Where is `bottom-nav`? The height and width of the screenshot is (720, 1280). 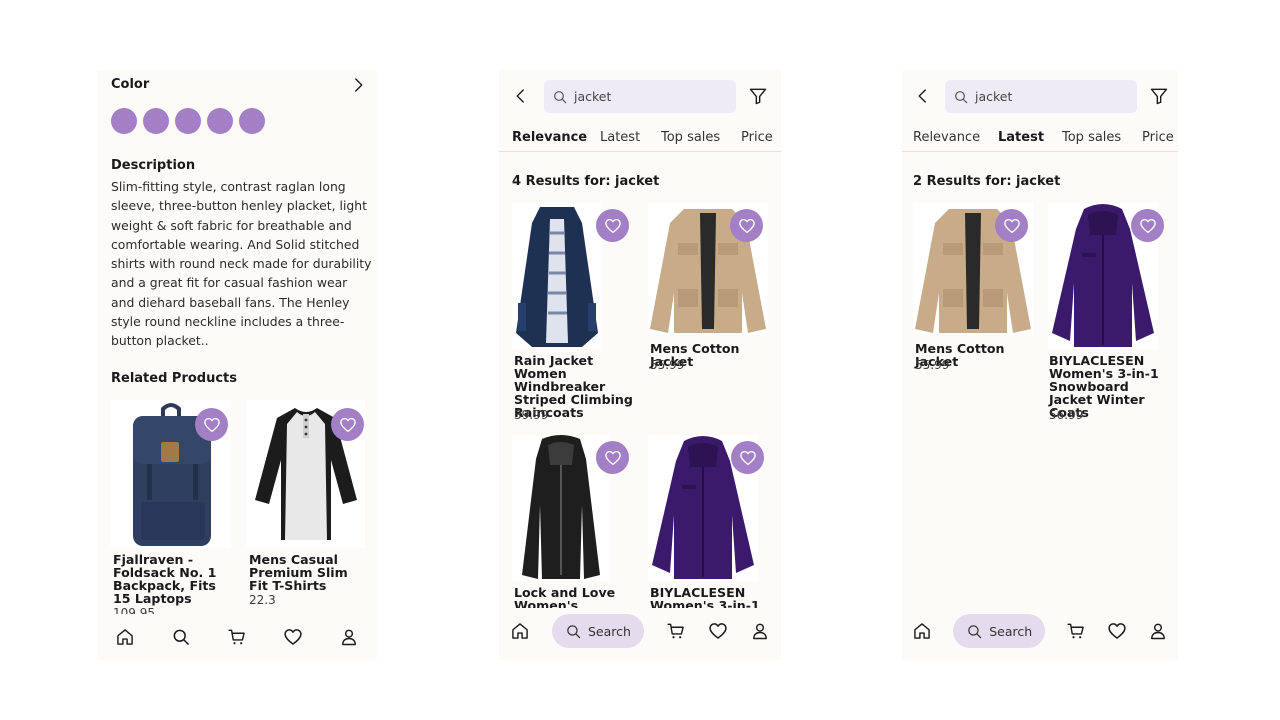 bottom-nav is located at coordinates (237, 637).